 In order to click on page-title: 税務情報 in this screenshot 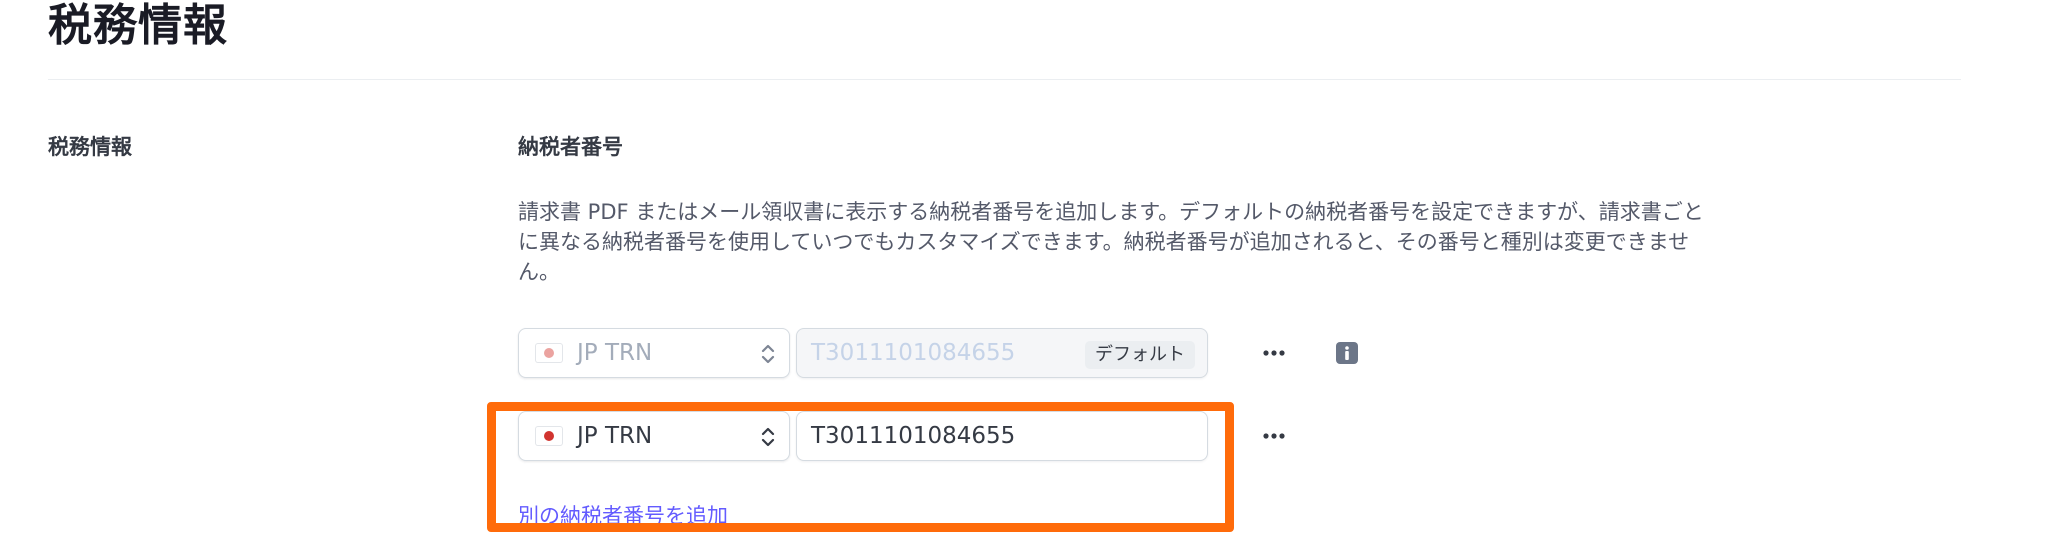, I will do `click(138, 25)`.